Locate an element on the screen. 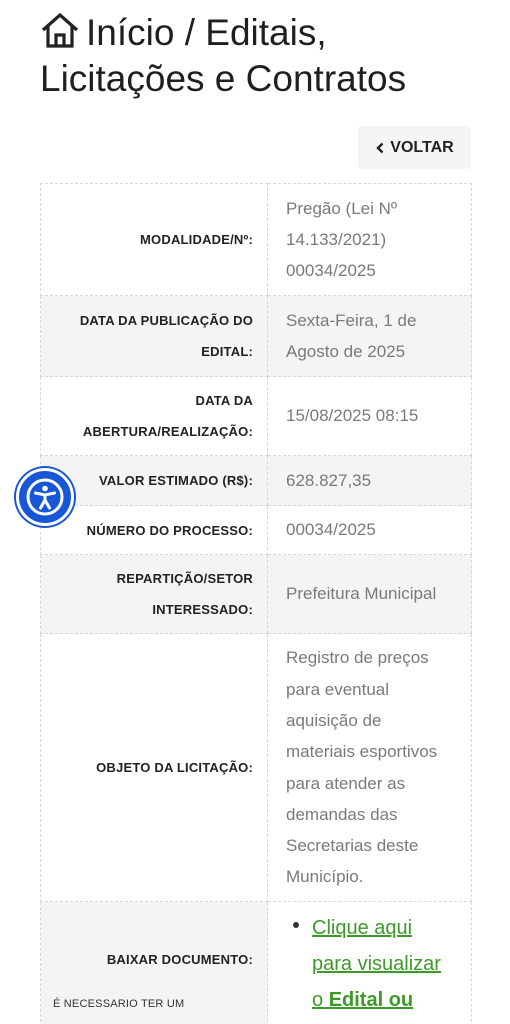 The height and width of the screenshot is (1024, 510). table-row: NÚMERO DO PROCESSO: 00034/2025 is located at coordinates (256, 530).